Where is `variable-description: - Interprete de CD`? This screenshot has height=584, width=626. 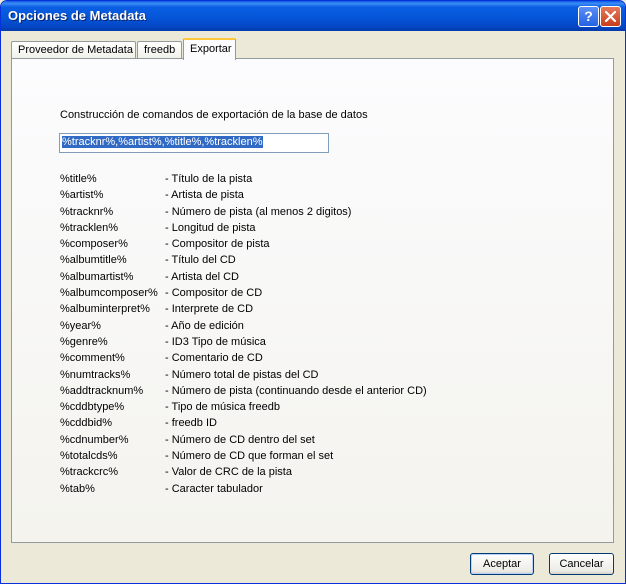 variable-description: - Interprete de CD is located at coordinates (209, 309).